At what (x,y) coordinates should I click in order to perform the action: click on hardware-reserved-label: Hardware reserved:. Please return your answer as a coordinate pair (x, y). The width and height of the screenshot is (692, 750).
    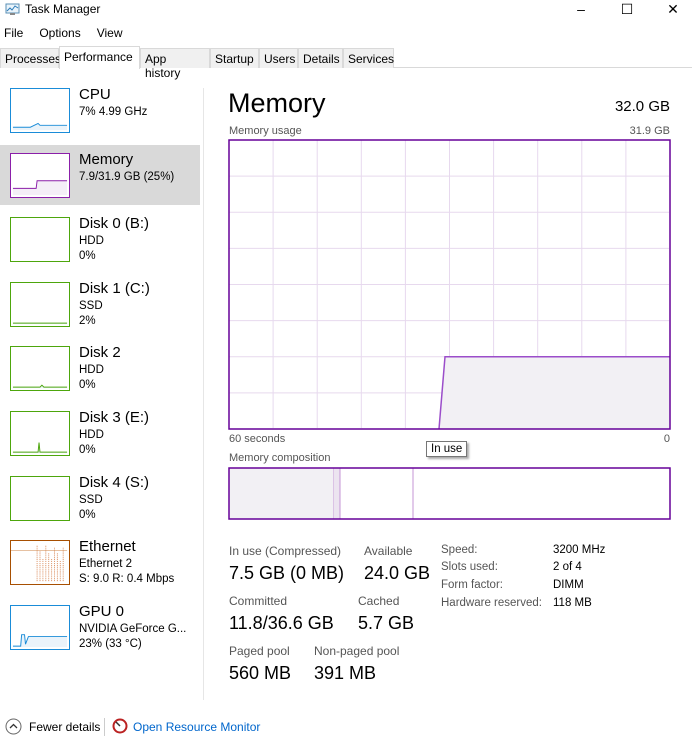
    Looking at the image, I should click on (491, 603).